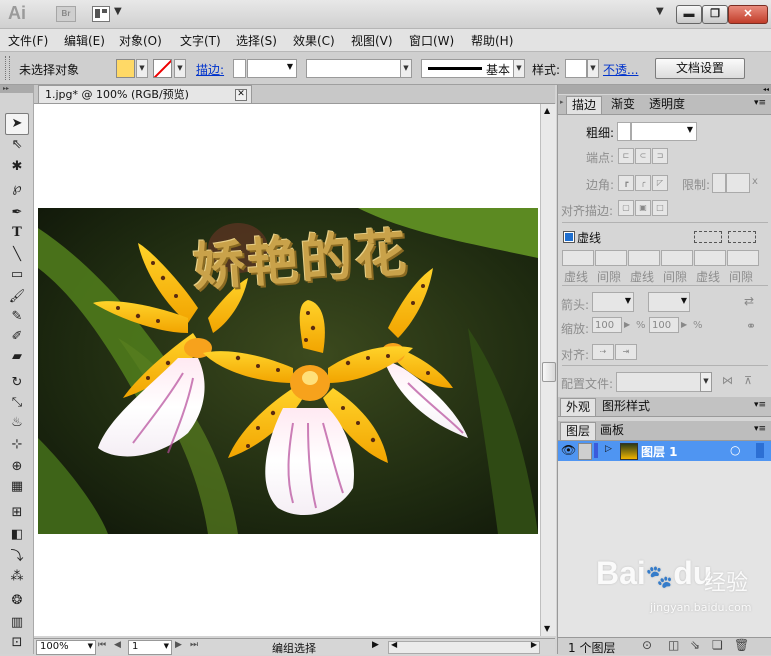  Describe the element at coordinates (210, 69) in the screenshot. I see `stroke-panel-link: 描边:` at that location.